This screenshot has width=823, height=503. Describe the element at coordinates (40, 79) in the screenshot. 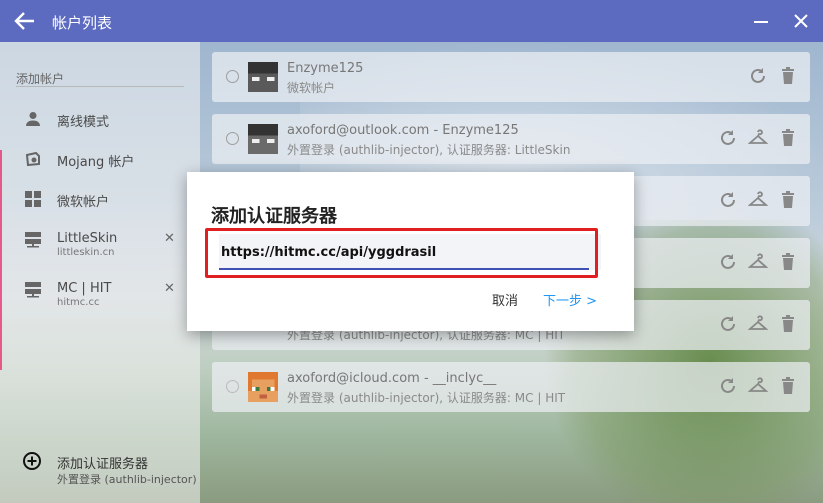

I see `sidebar-section-header: 添加帐户` at that location.